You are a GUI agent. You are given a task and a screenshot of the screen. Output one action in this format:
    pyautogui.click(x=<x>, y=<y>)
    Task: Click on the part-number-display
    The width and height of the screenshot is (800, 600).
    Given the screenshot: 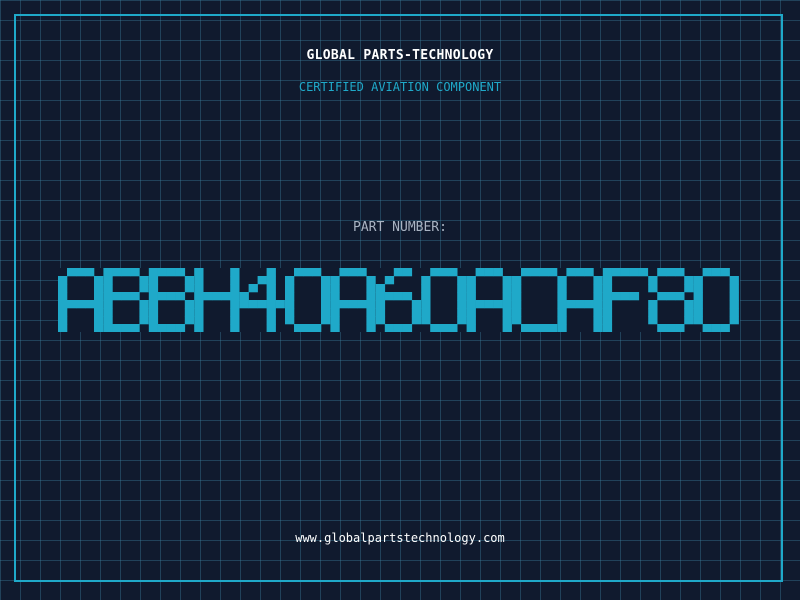 What is the action you would take?
    pyautogui.click(x=399, y=300)
    